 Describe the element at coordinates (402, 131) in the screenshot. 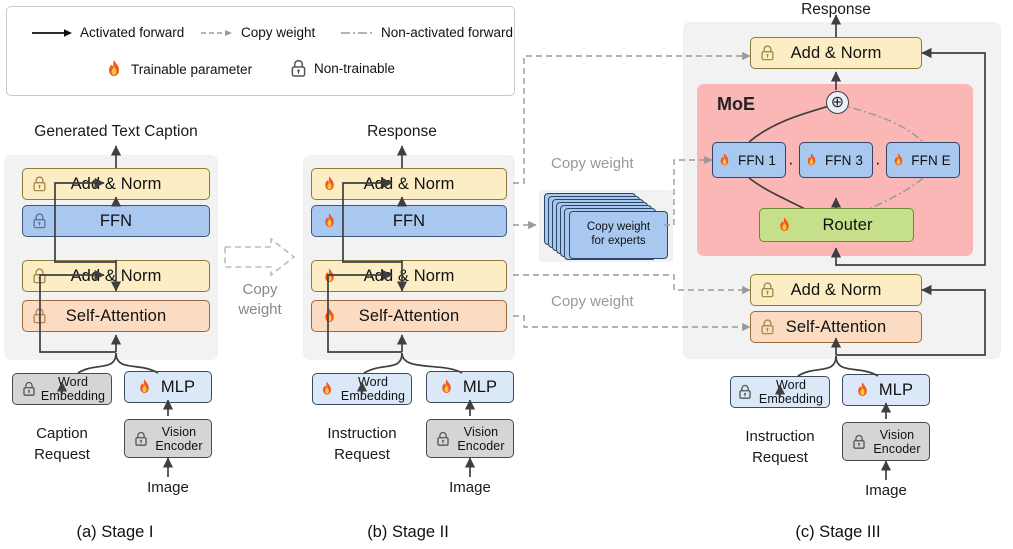

I see `stage2-output-label: Response` at that location.